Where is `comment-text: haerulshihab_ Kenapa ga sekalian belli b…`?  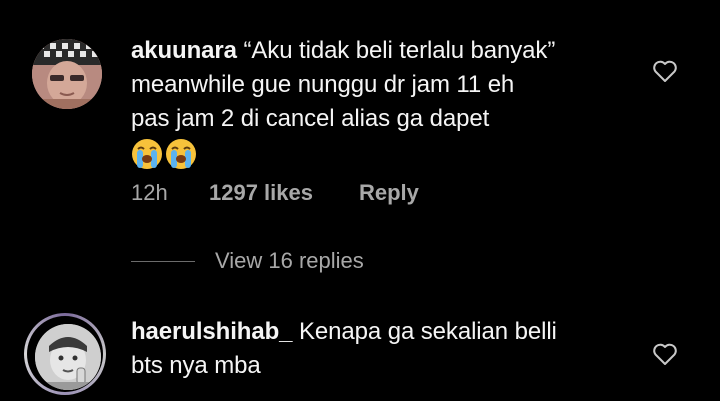
comment-text: haerulshihab_ Kenapa ga sekalian belli b… is located at coordinates (381, 349).